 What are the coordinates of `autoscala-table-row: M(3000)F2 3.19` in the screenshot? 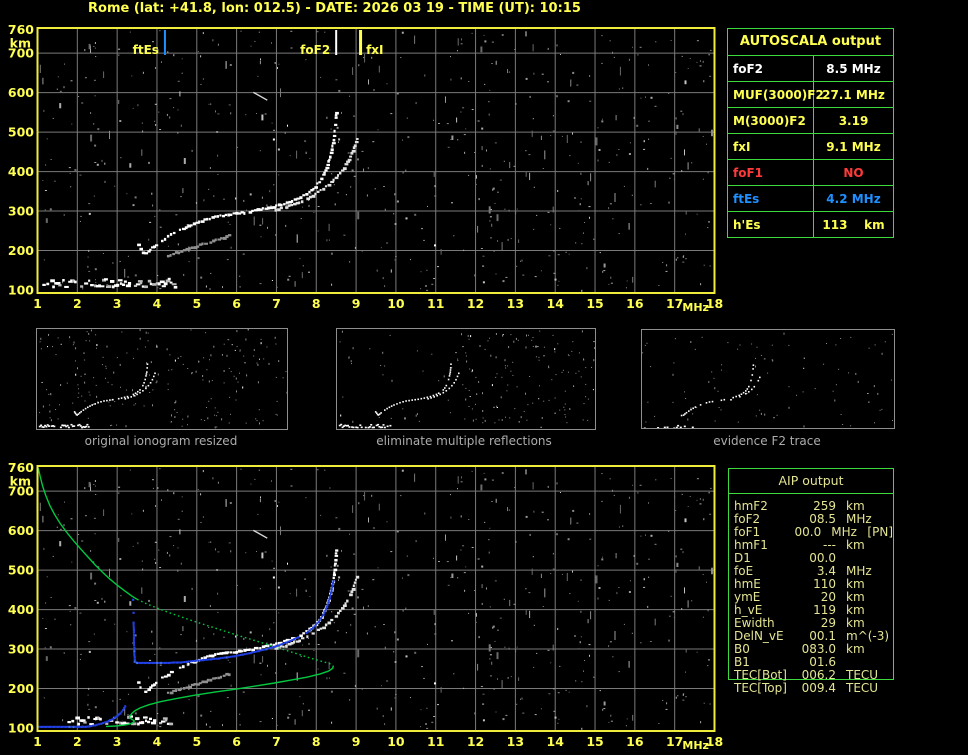 It's located at (810, 120).